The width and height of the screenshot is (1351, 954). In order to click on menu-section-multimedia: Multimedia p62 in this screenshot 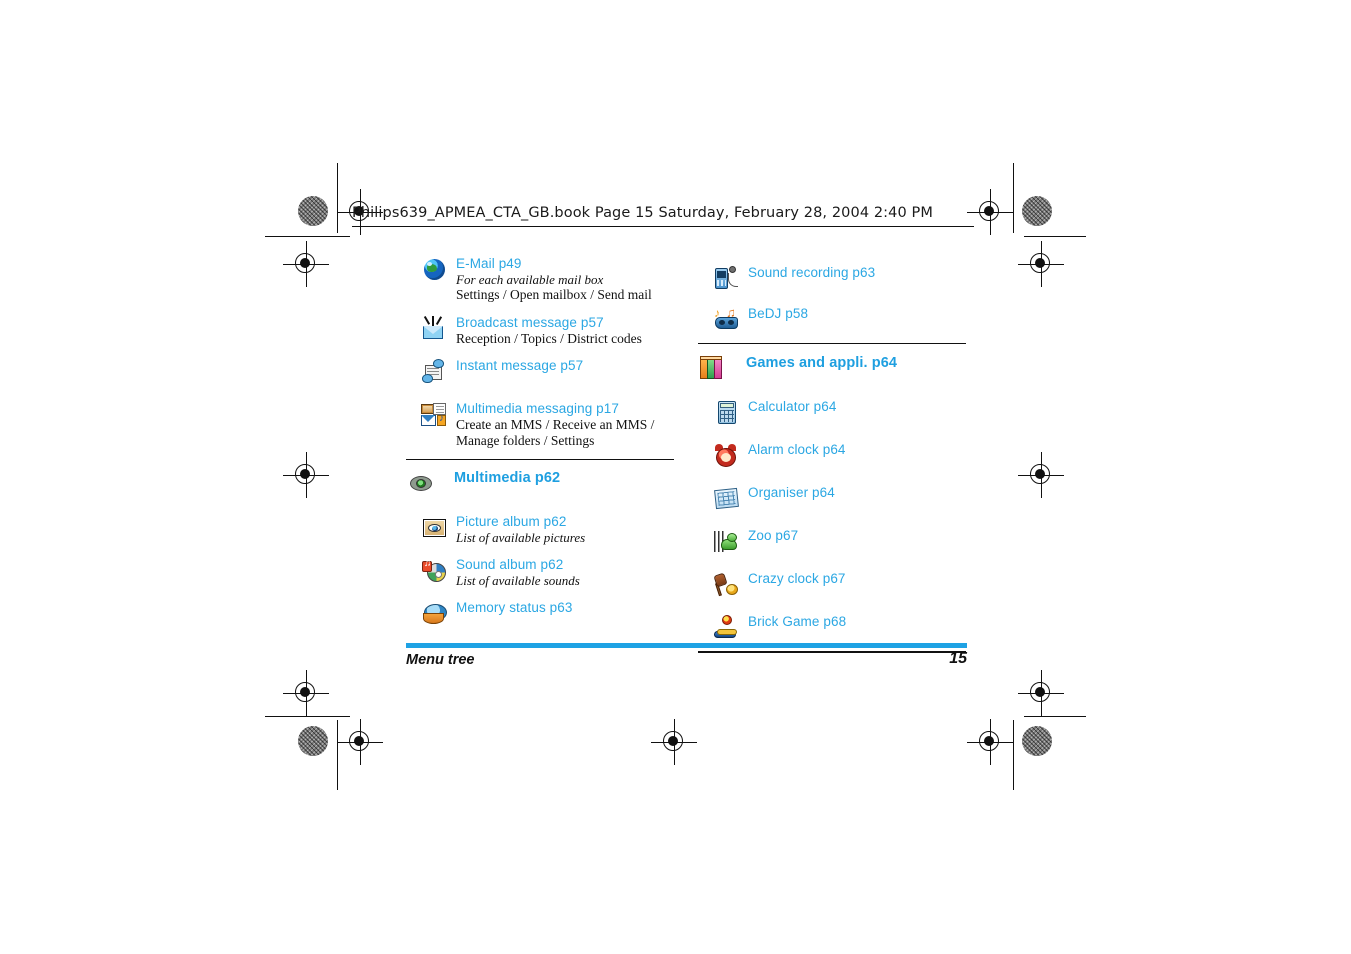, I will do `click(540, 484)`.